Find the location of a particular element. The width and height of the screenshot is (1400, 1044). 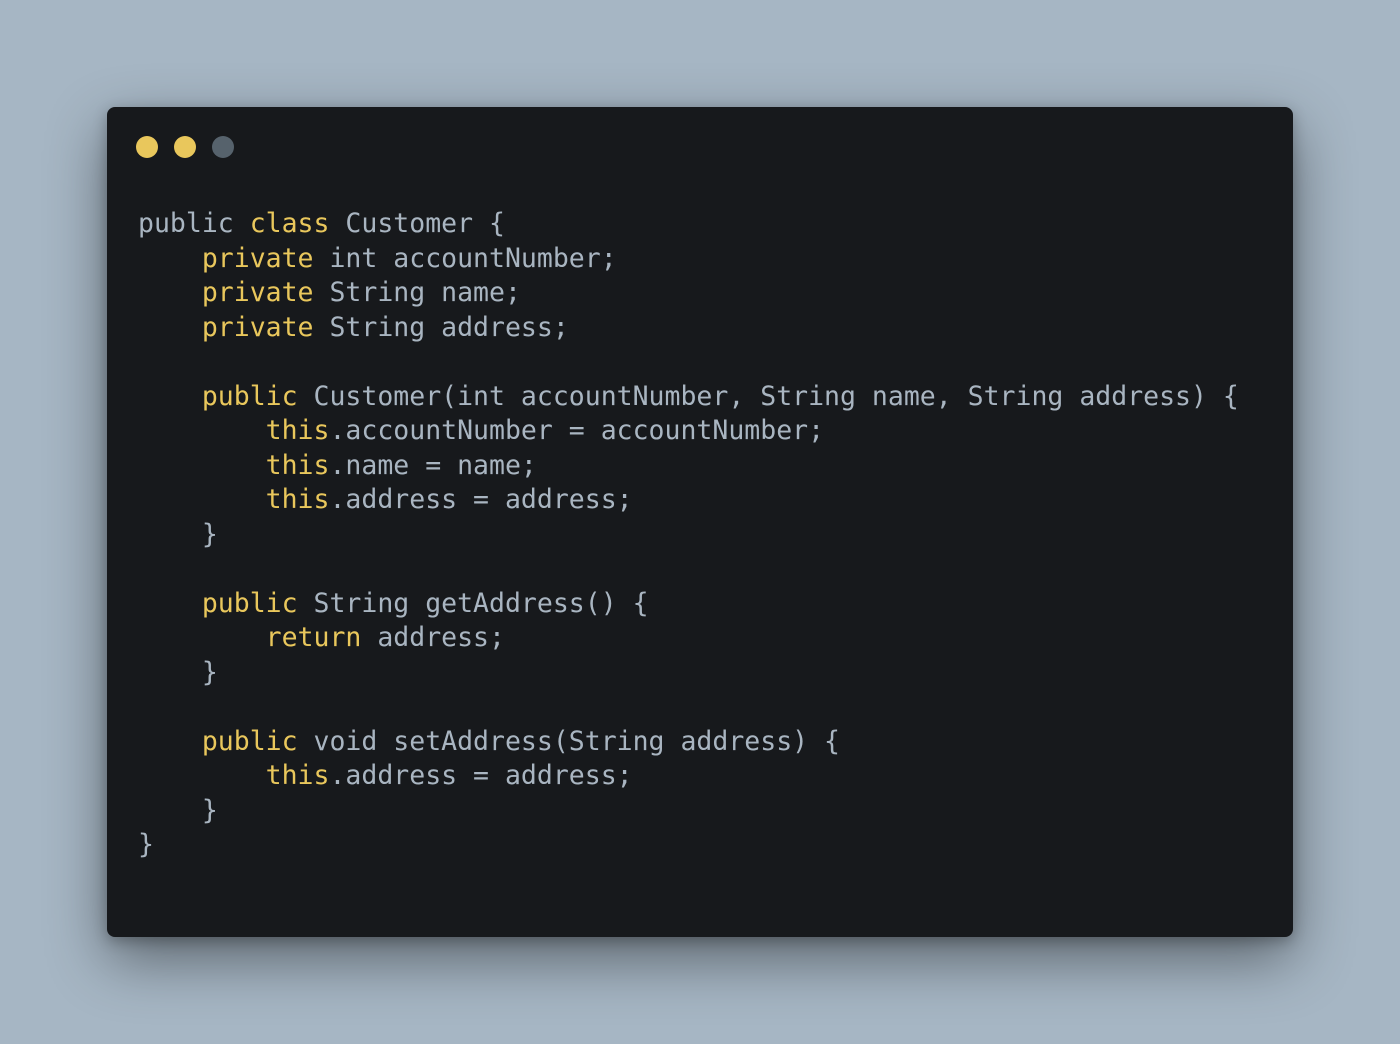

minimize-dot is located at coordinates (185, 147).